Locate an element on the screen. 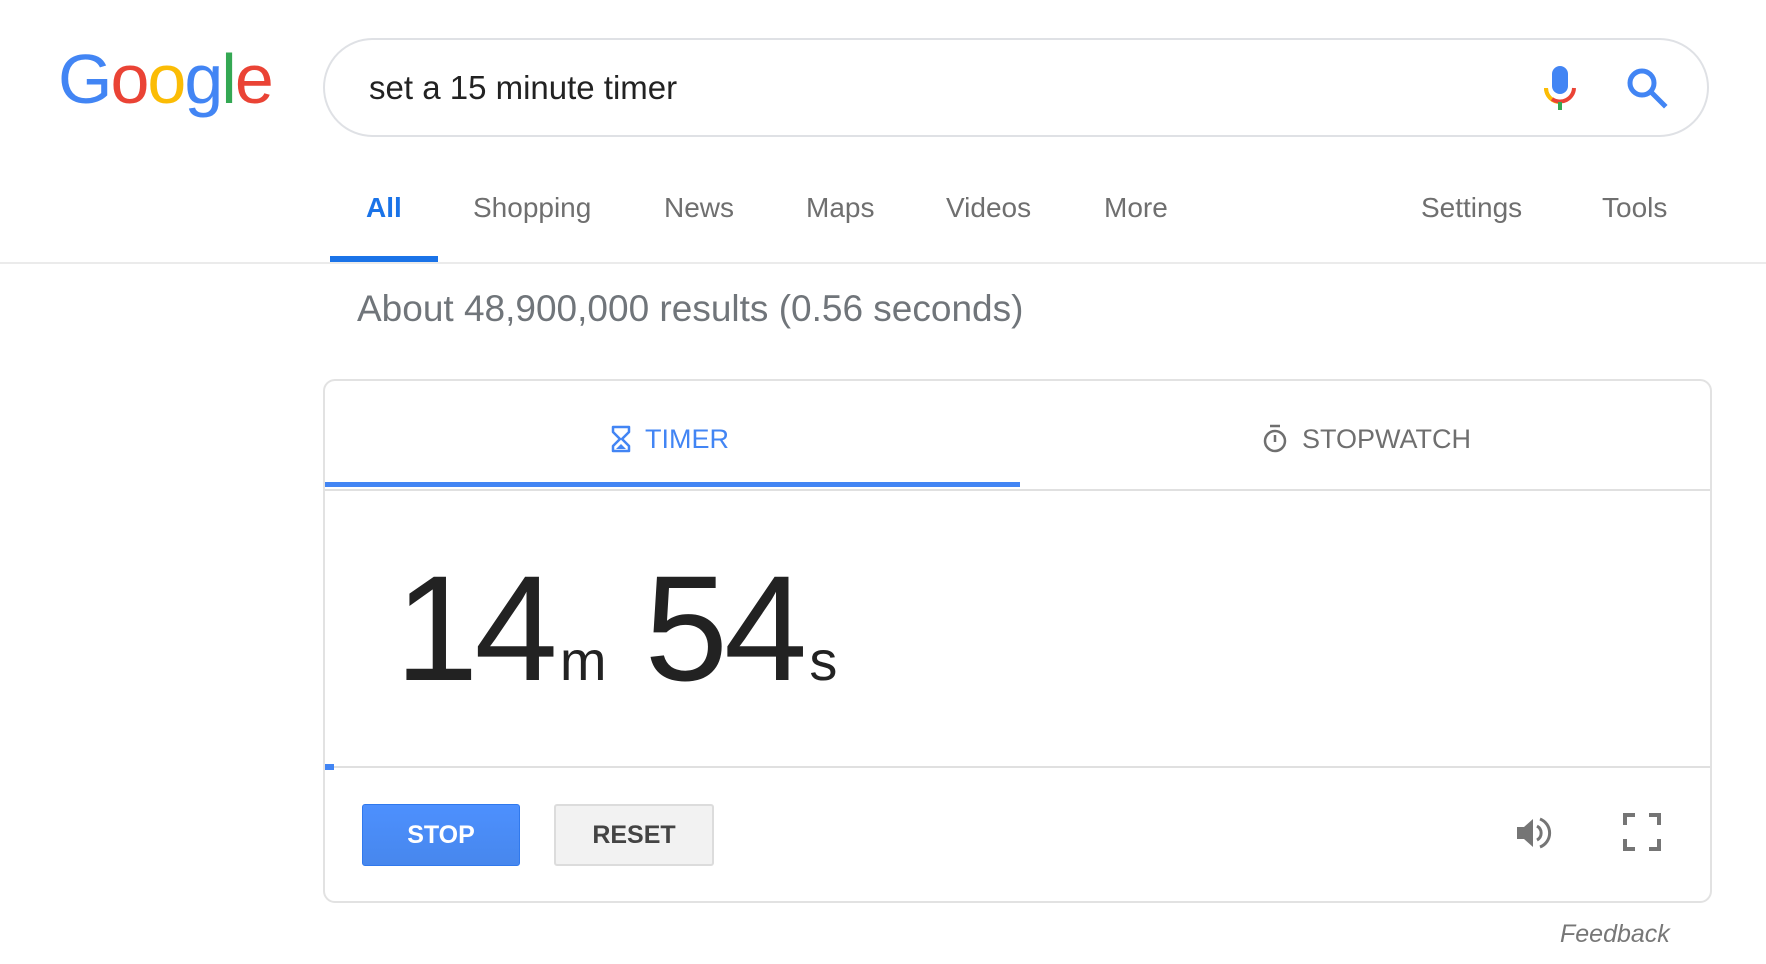  microphone-icon is located at coordinates (1560, 88).